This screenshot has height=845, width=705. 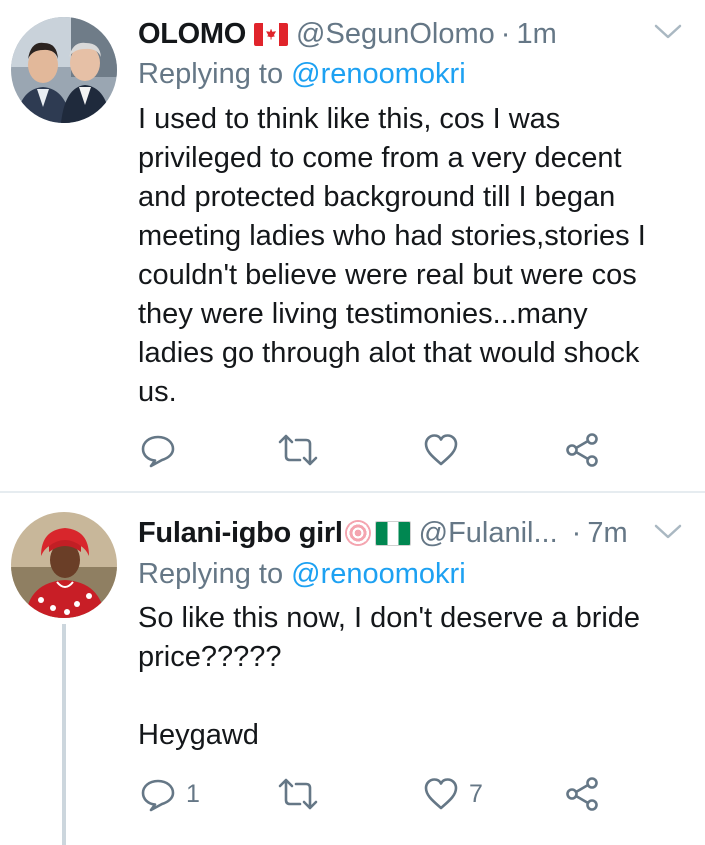 I want to click on user-handle: @SegunOlomo, so click(x=395, y=34).